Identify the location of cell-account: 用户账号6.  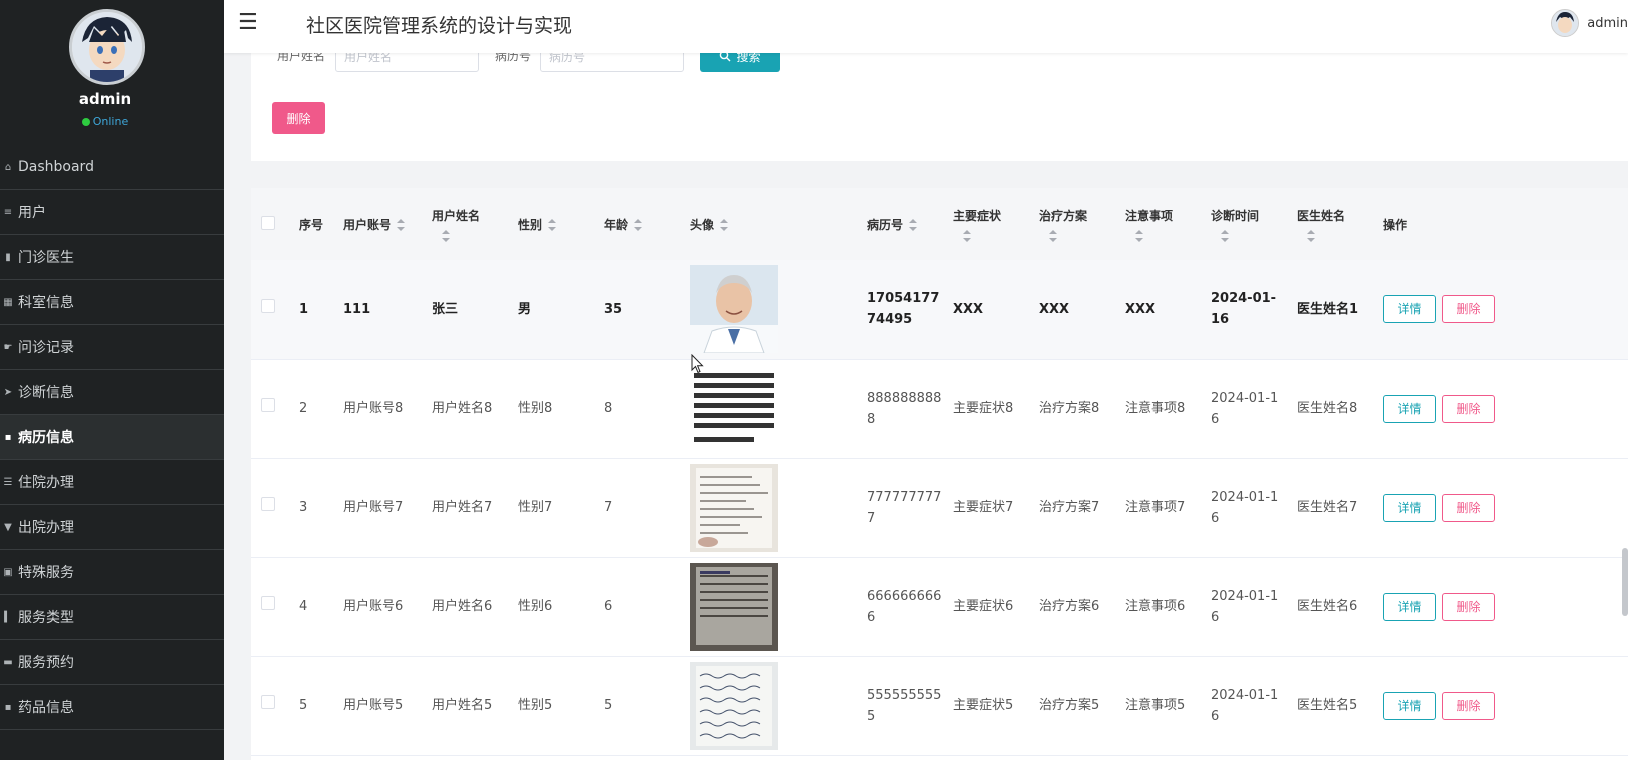
(387, 606).